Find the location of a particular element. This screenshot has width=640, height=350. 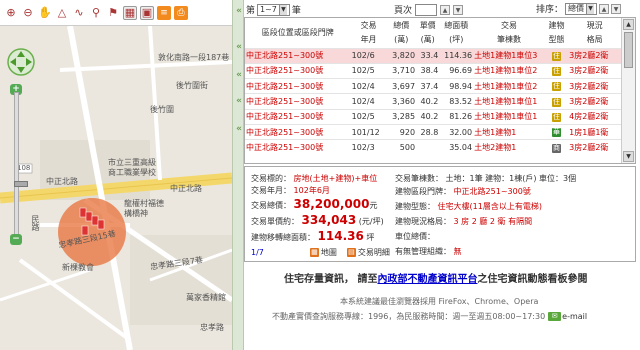

zoom-slider: + − is located at coordinates (19, 164).